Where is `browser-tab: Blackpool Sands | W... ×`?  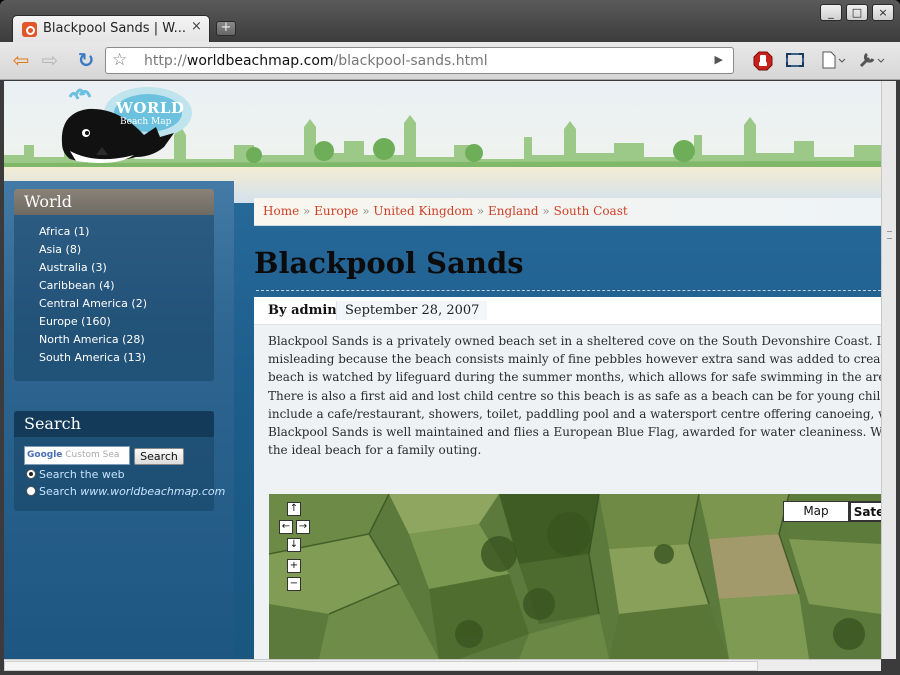 browser-tab: Blackpool Sands | W... × is located at coordinates (111, 29).